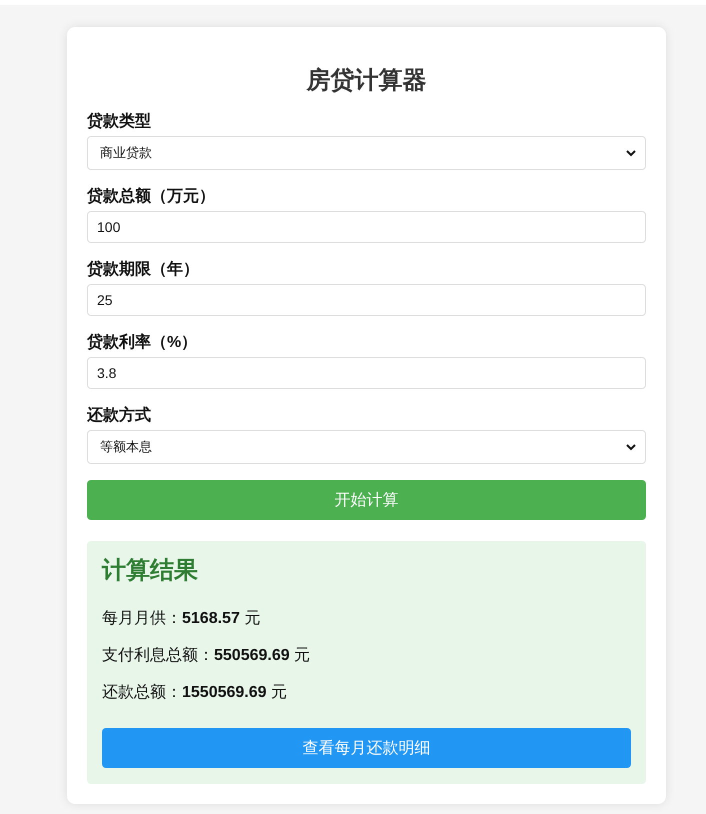 The height and width of the screenshot is (814, 706). I want to click on result-line: 支付利息总额：550569.69 元, so click(207, 656).